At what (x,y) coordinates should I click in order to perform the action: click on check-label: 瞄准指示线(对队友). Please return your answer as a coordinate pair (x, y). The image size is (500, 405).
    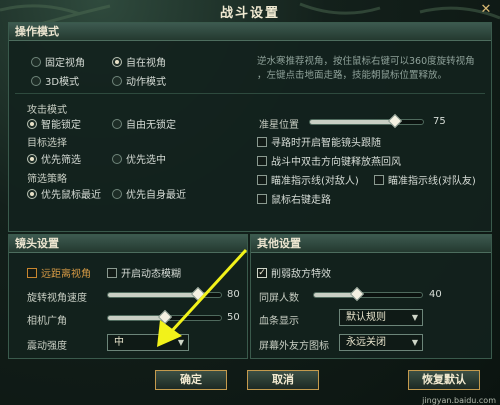
    Looking at the image, I should click on (432, 181).